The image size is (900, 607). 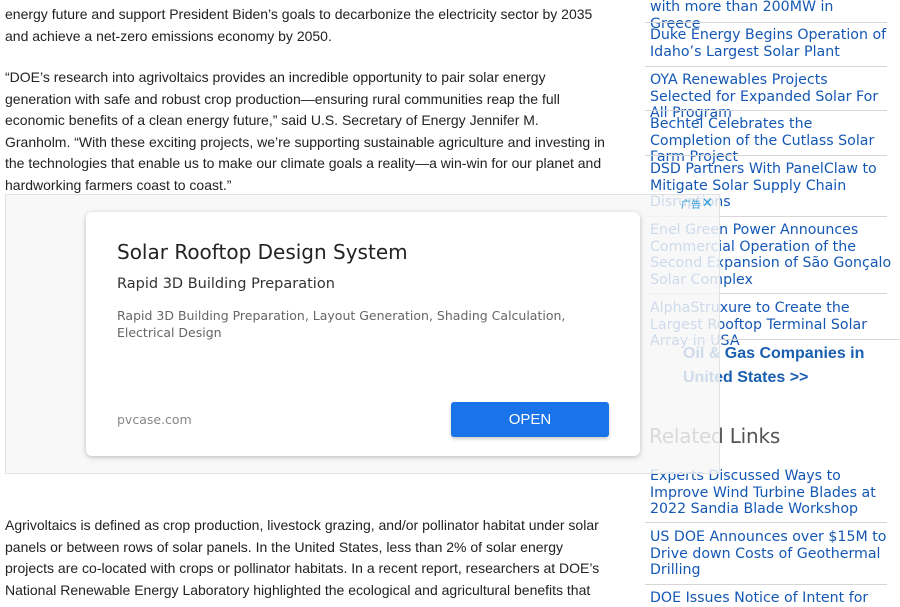 I want to click on ad-open-button: OPEN, so click(x=530, y=419).